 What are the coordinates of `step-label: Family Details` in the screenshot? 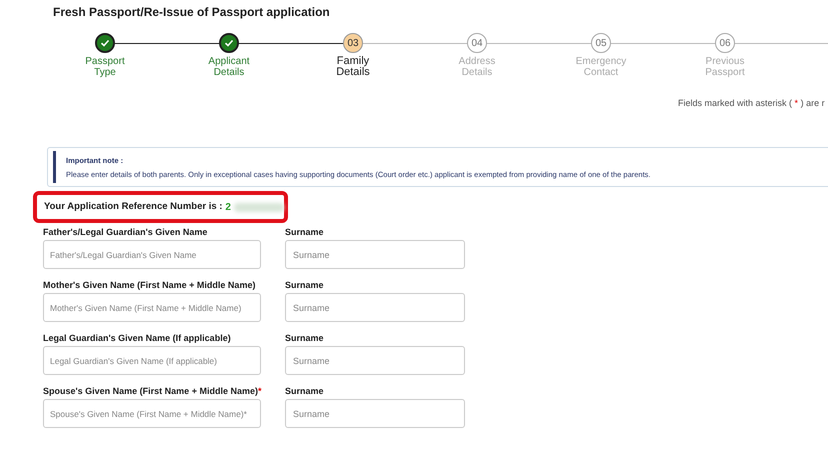 It's located at (353, 67).